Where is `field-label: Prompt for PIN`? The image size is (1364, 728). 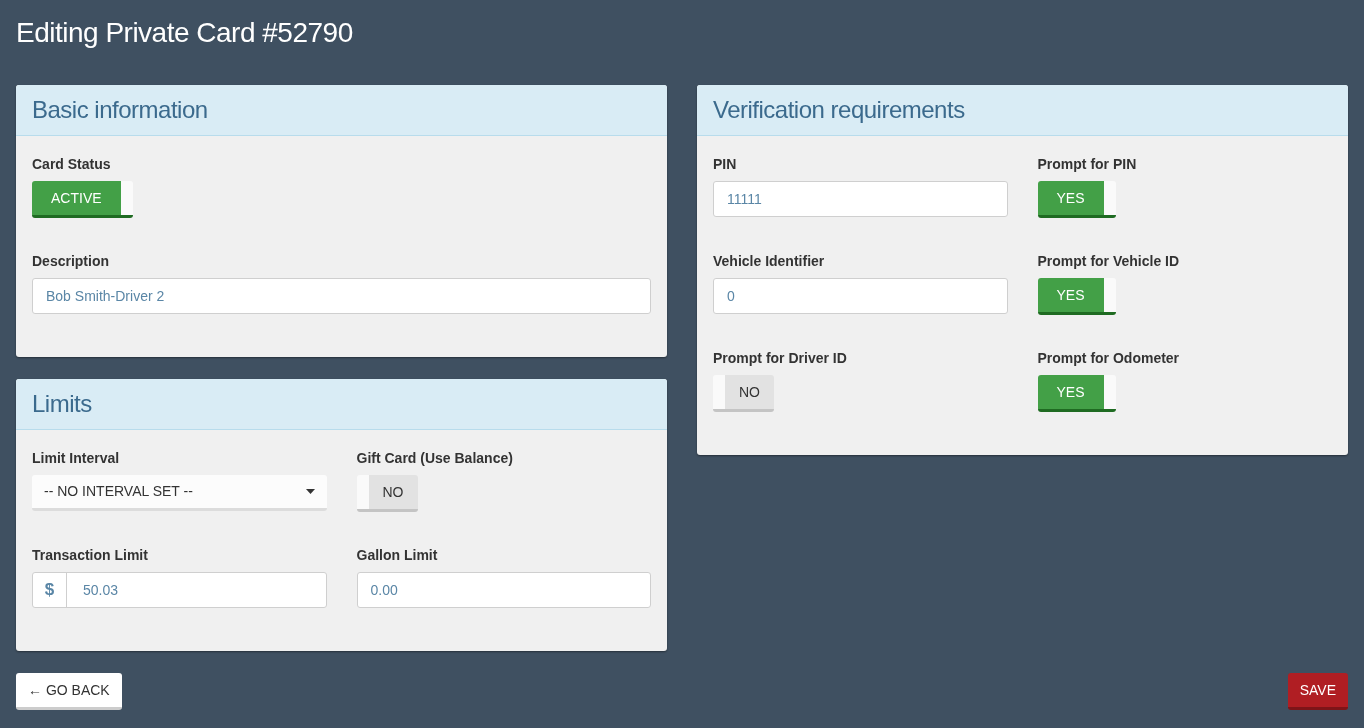
field-label: Prompt for PIN is located at coordinates (1087, 164).